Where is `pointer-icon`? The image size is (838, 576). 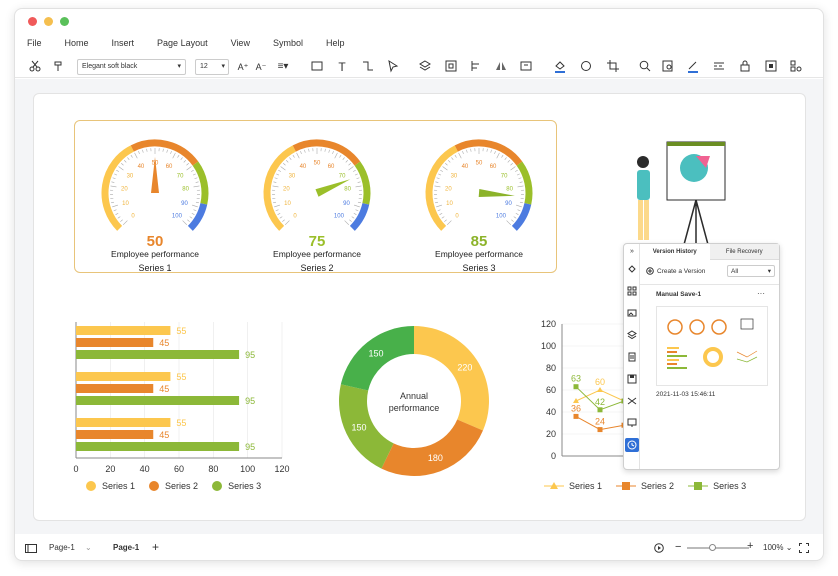 pointer-icon is located at coordinates (393, 67).